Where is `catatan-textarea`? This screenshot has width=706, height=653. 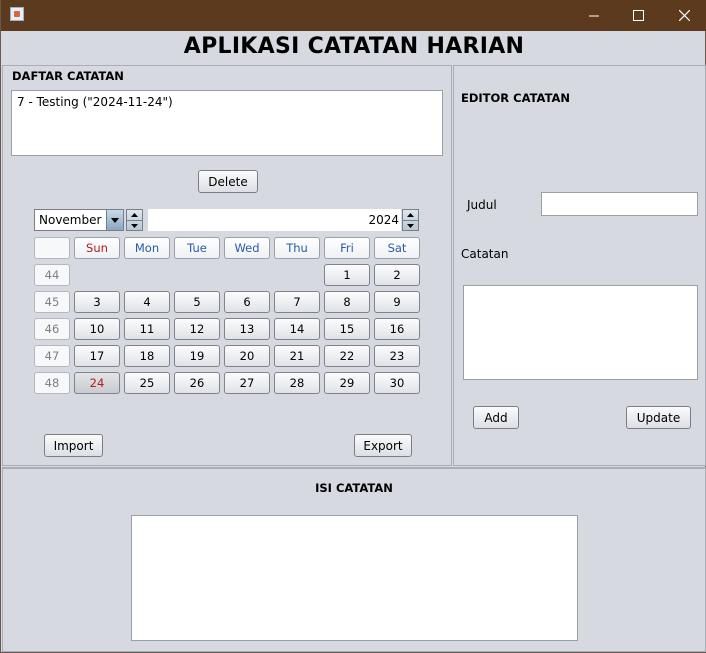
catatan-textarea is located at coordinates (580, 332).